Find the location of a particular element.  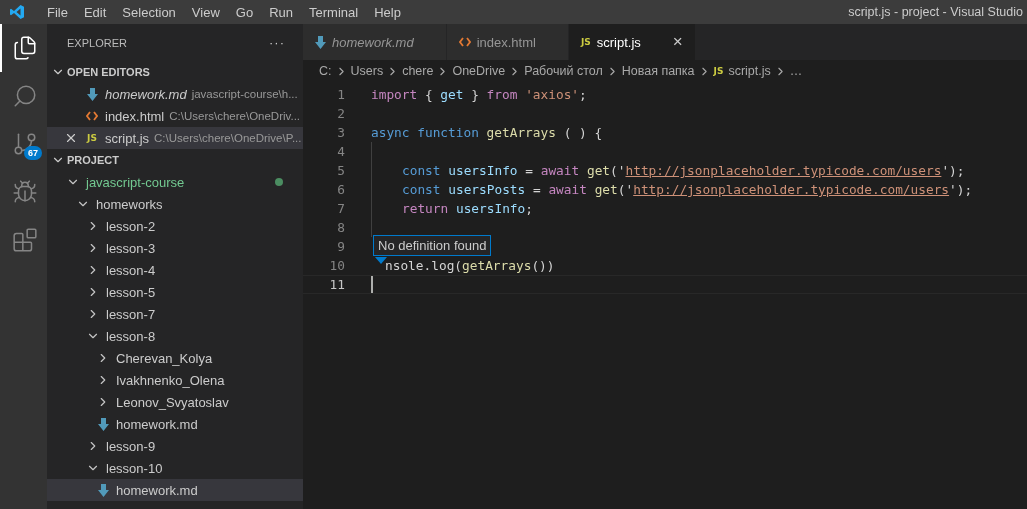

code-line: import { get } from 'axios'; is located at coordinates (479, 95).